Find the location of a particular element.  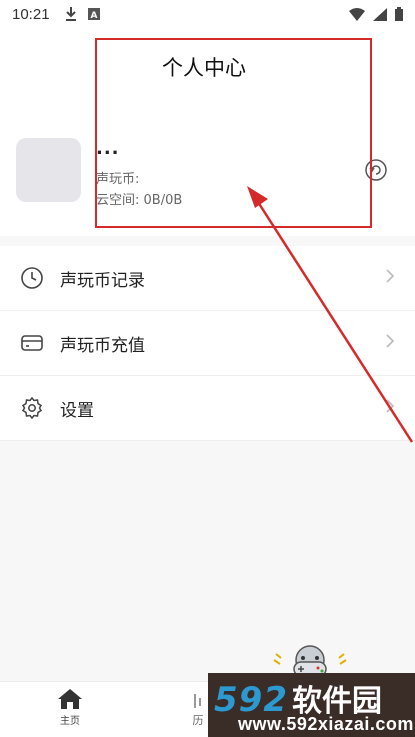

nav-history-label: 历 is located at coordinates (198, 720).